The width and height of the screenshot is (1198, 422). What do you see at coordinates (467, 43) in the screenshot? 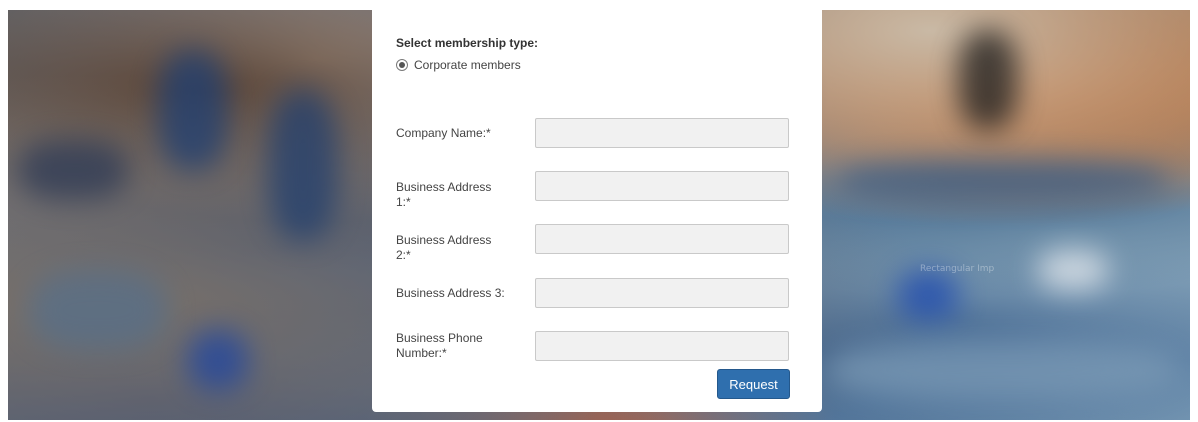
I see `membership-type-heading: Select membership type:` at bounding box center [467, 43].